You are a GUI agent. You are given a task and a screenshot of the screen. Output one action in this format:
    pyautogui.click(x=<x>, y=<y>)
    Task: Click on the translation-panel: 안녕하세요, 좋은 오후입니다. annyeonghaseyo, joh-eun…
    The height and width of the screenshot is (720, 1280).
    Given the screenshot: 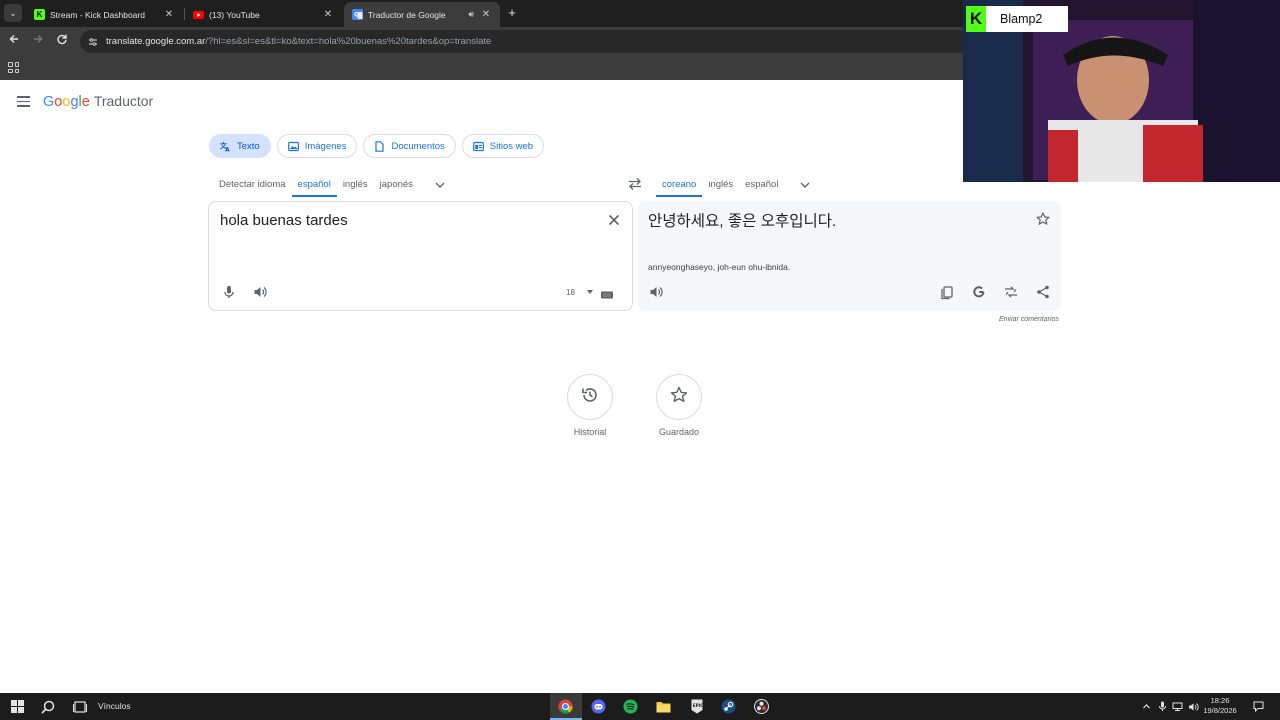 What is the action you would take?
    pyautogui.click(x=849, y=256)
    